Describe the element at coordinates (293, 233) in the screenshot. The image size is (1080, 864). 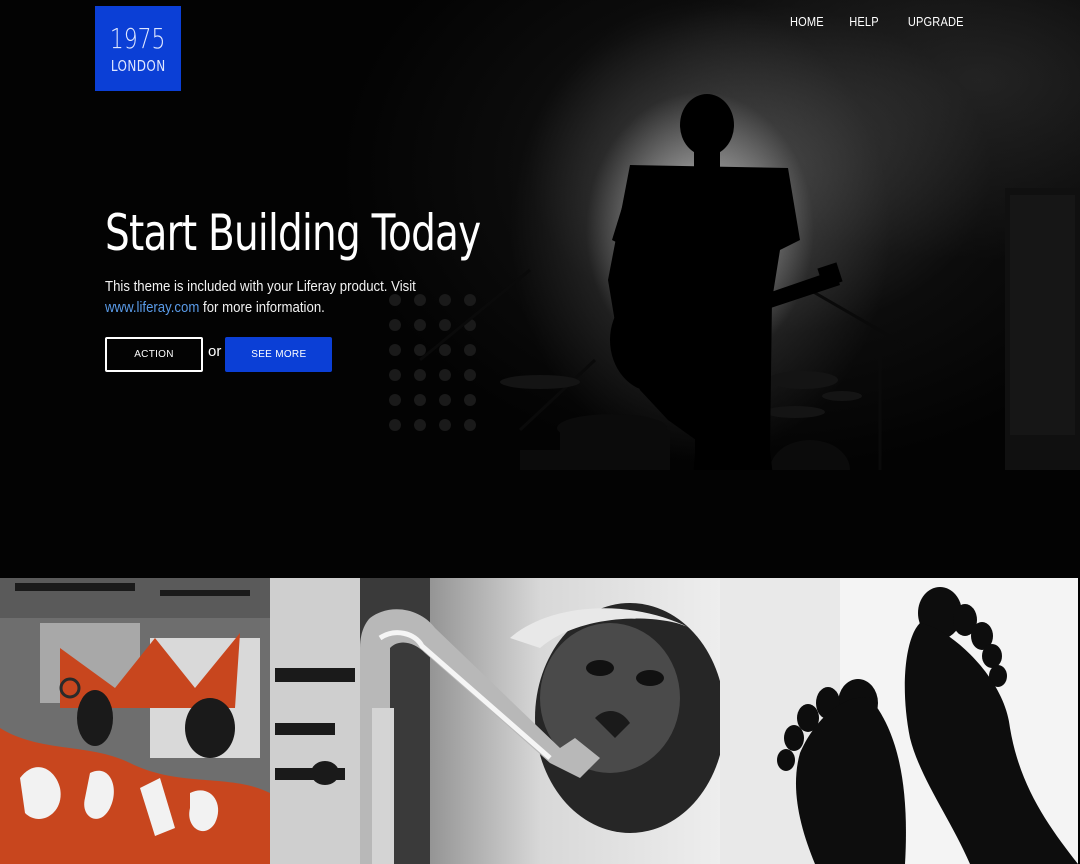
I see `hero-headline: Start Building Today` at that location.